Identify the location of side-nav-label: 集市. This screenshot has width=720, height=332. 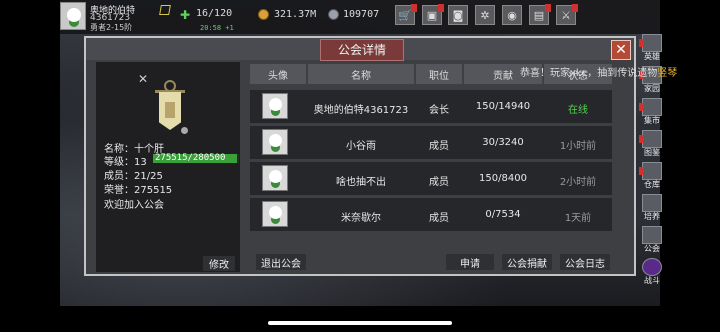
(652, 120).